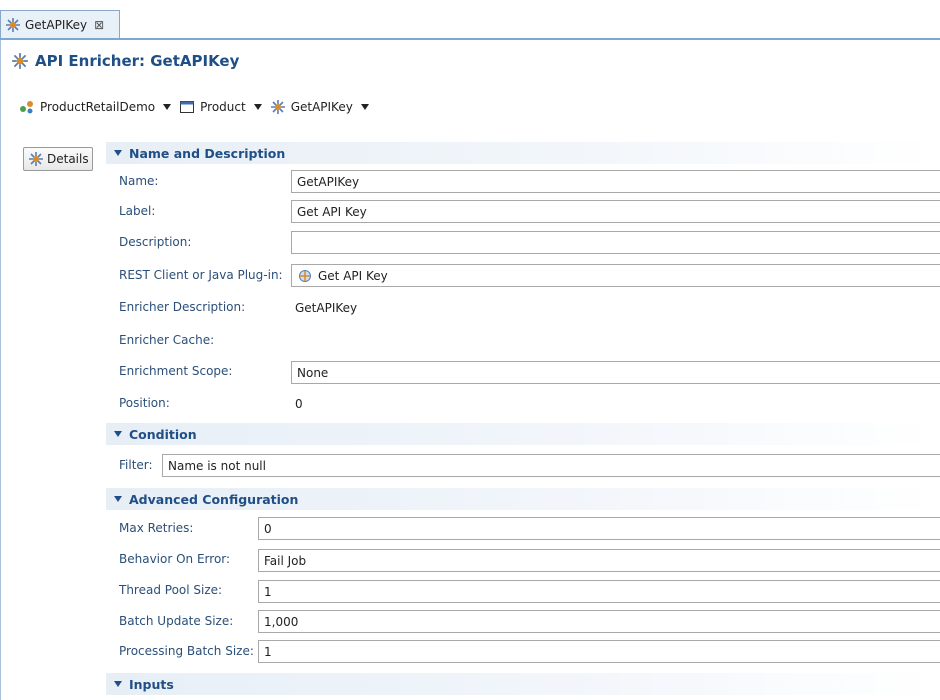 The image size is (940, 700). I want to click on tab-getapikey: GetAPIKey ⊠, so click(60, 24).